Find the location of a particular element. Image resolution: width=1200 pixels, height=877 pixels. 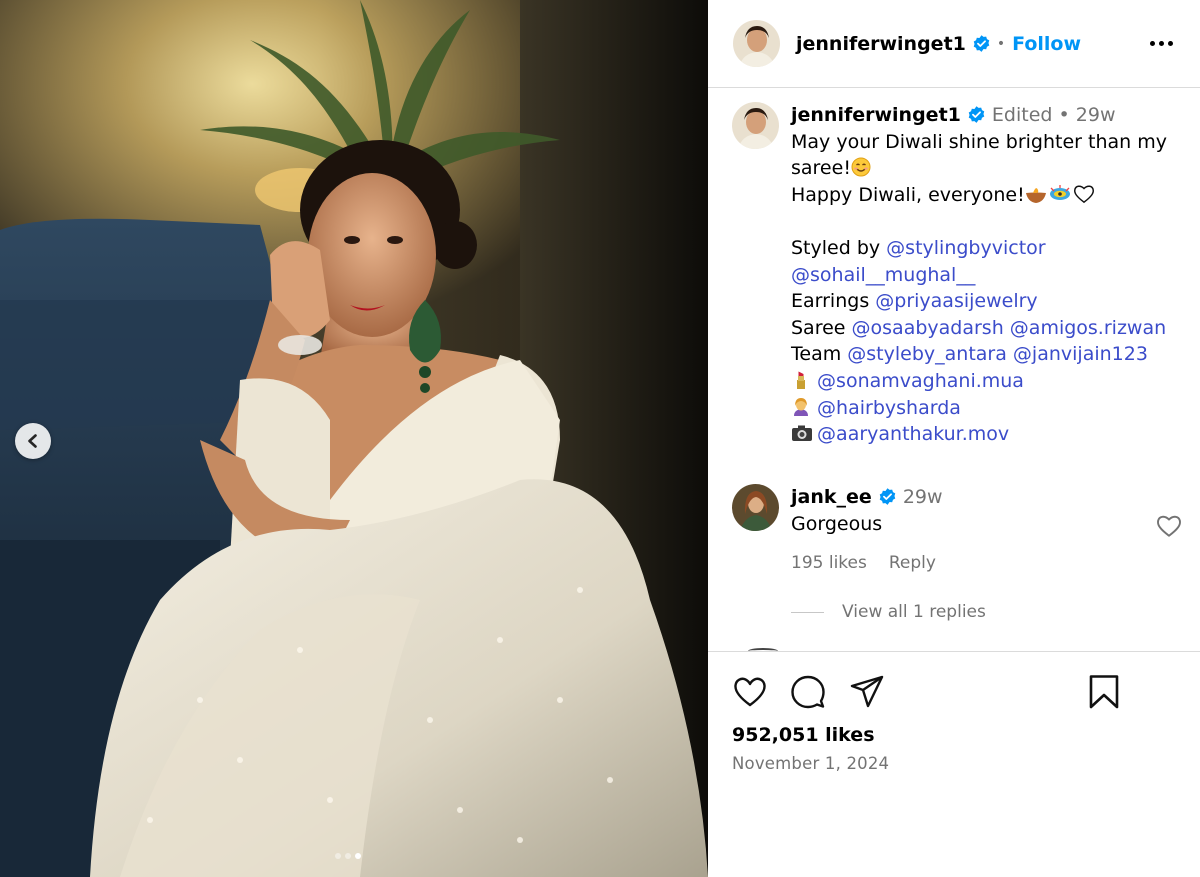

mention-link: @aaryanthakur.mov is located at coordinates (913, 434).